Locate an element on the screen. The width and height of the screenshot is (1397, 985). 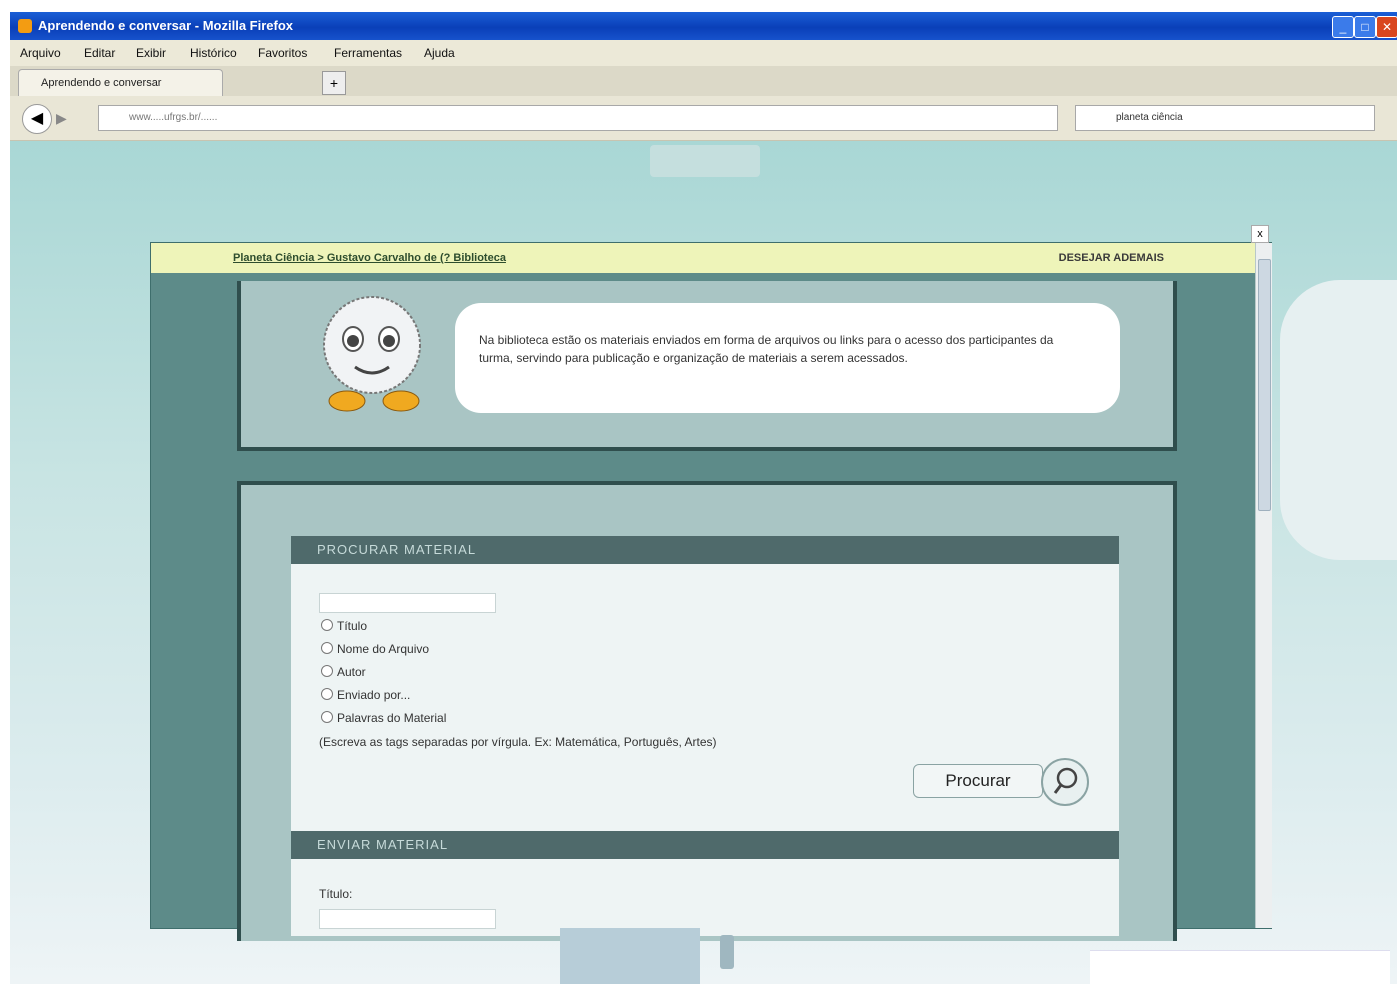
radio-palavras: Palavras do Material is located at coordinates (383, 718).